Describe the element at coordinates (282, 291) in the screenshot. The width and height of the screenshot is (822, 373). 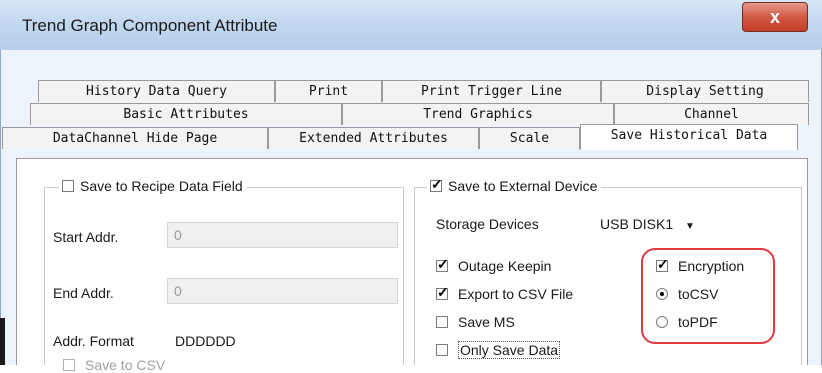
I see `end-addr-field: 0` at that location.